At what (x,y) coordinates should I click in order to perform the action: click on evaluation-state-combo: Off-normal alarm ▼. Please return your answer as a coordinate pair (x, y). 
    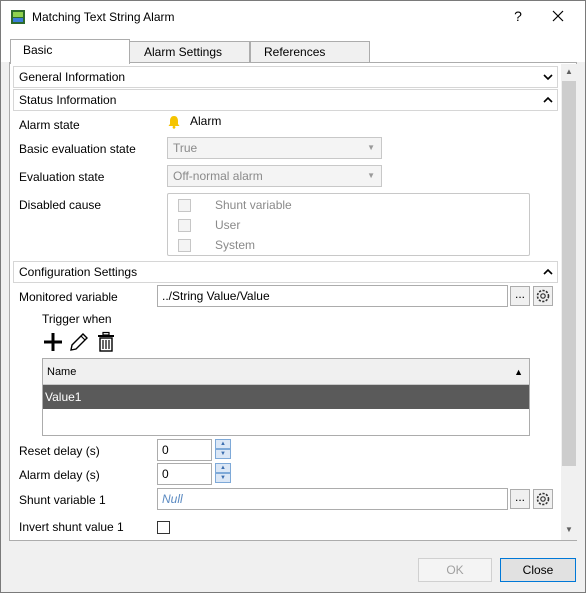
    Looking at the image, I should click on (274, 176).